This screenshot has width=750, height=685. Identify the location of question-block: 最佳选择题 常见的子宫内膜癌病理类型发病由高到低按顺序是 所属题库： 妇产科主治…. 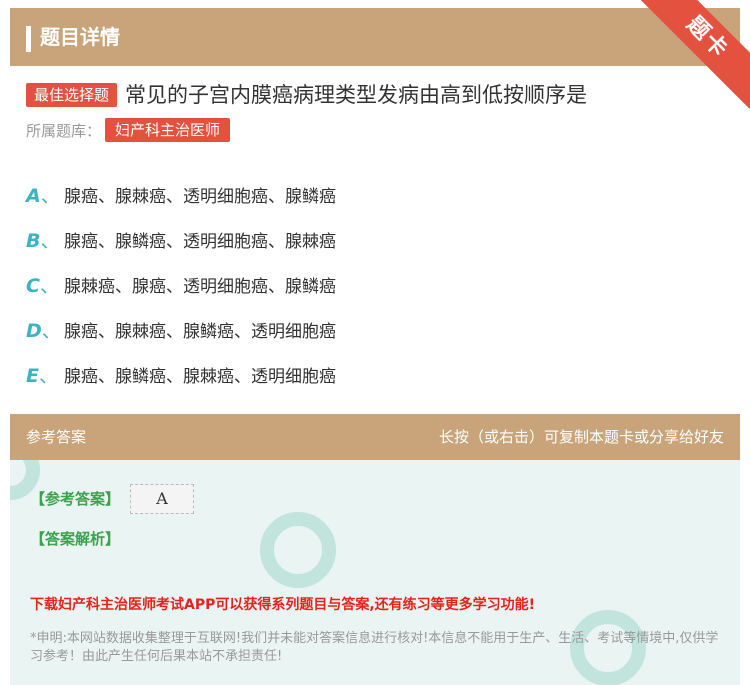
(376, 111).